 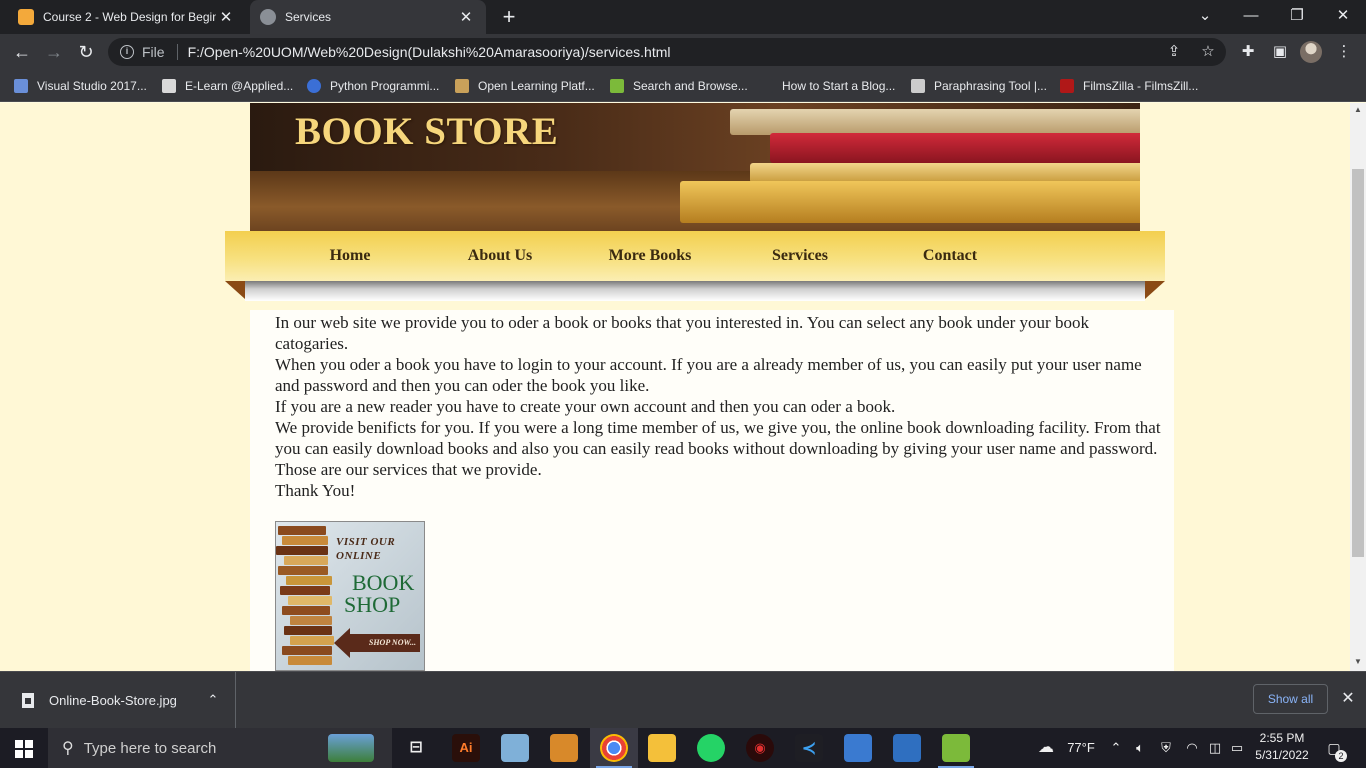 What do you see at coordinates (1358, 663) in the screenshot?
I see `scroll-down-icon: ▼` at bounding box center [1358, 663].